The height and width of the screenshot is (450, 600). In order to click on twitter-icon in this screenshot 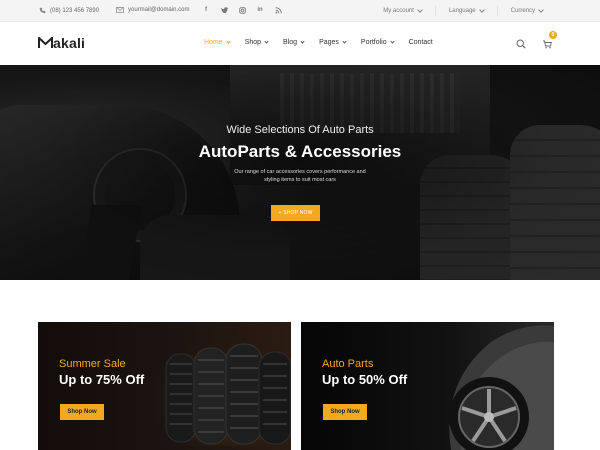, I will do `click(224, 10)`.